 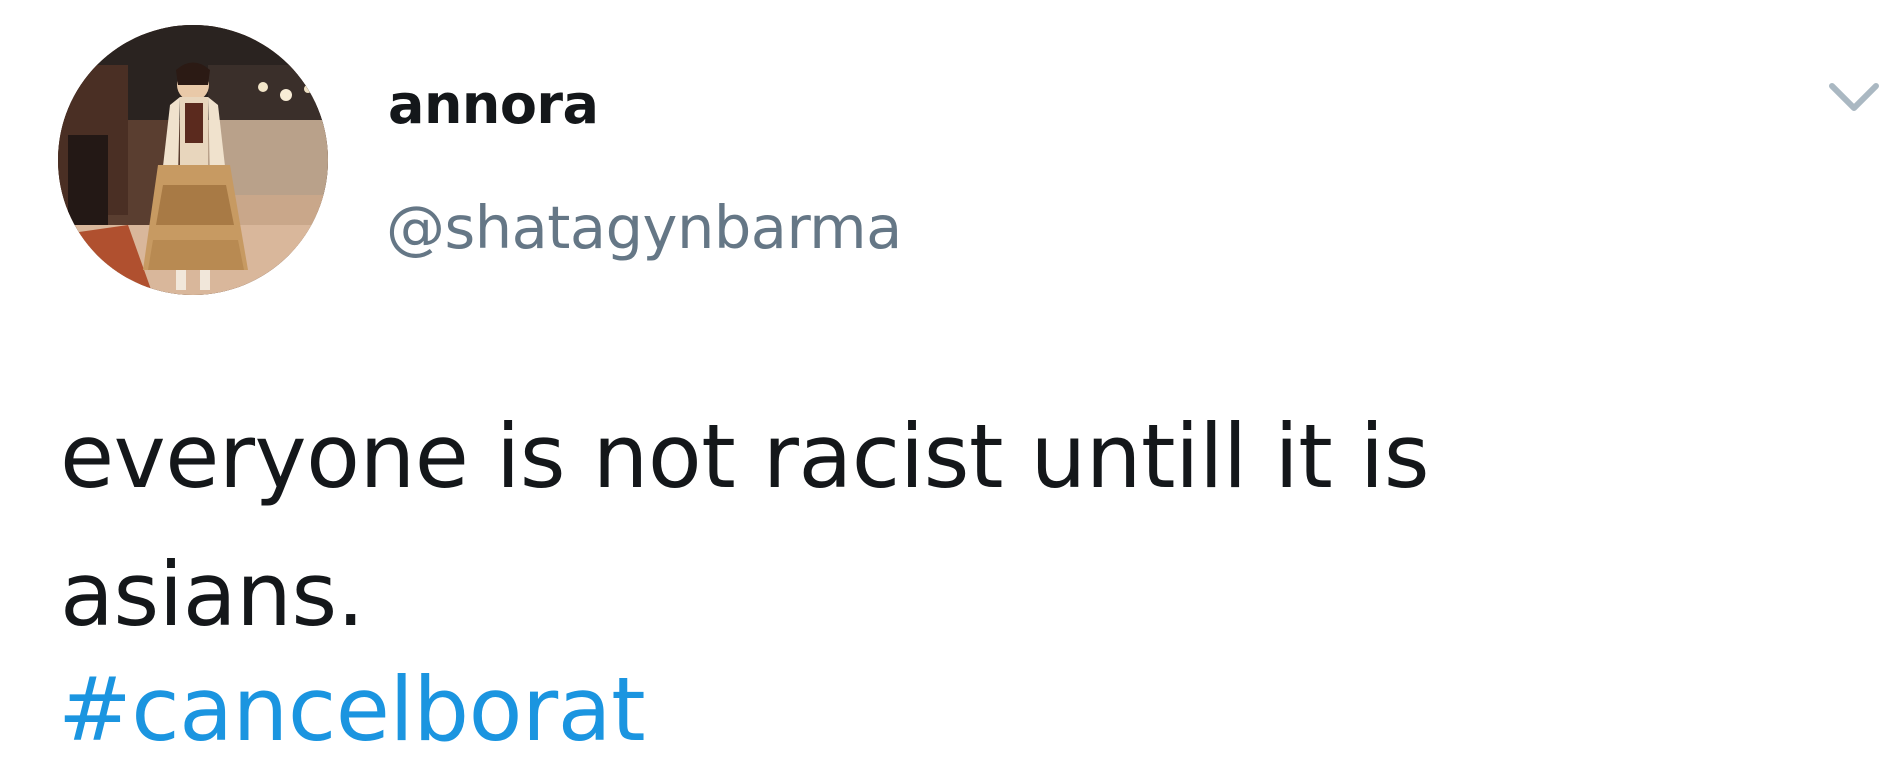 What do you see at coordinates (745, 456) in the screenshot?
I see `tweet-text-line: everyone is not racist untill it is` at bounding box center [745, 456].